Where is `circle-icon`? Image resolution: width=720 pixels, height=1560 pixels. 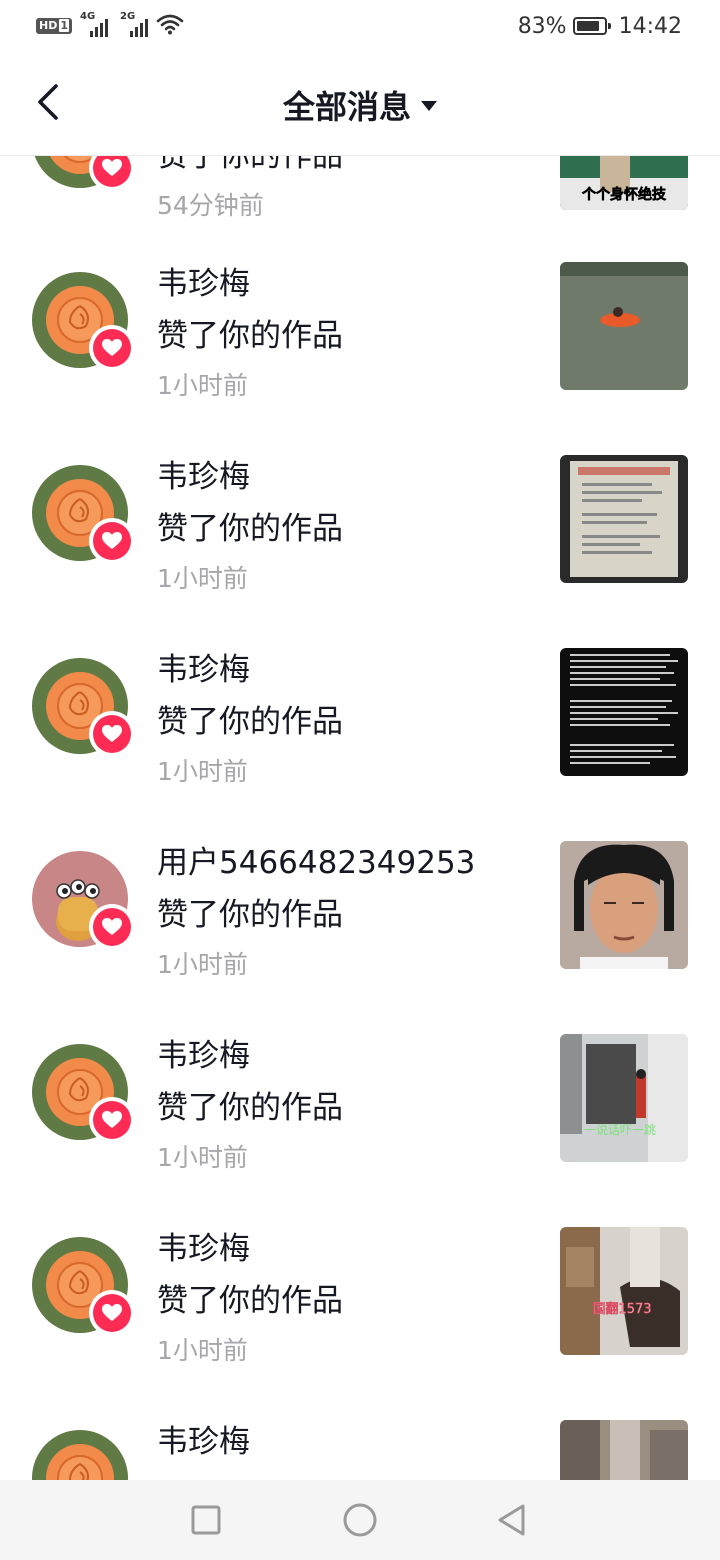
circle-icon is located at coordinates (360, 1520).